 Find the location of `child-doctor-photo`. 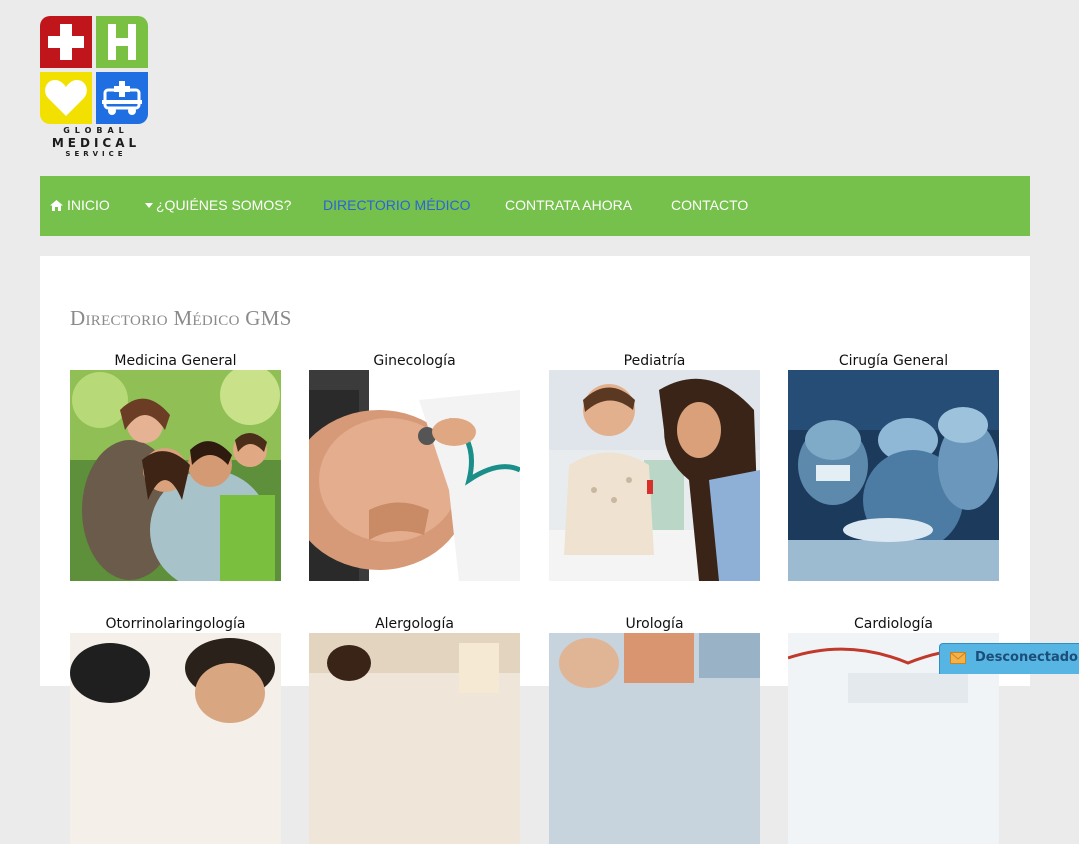

child-doctor-photo is located at coordinates (654, 475).